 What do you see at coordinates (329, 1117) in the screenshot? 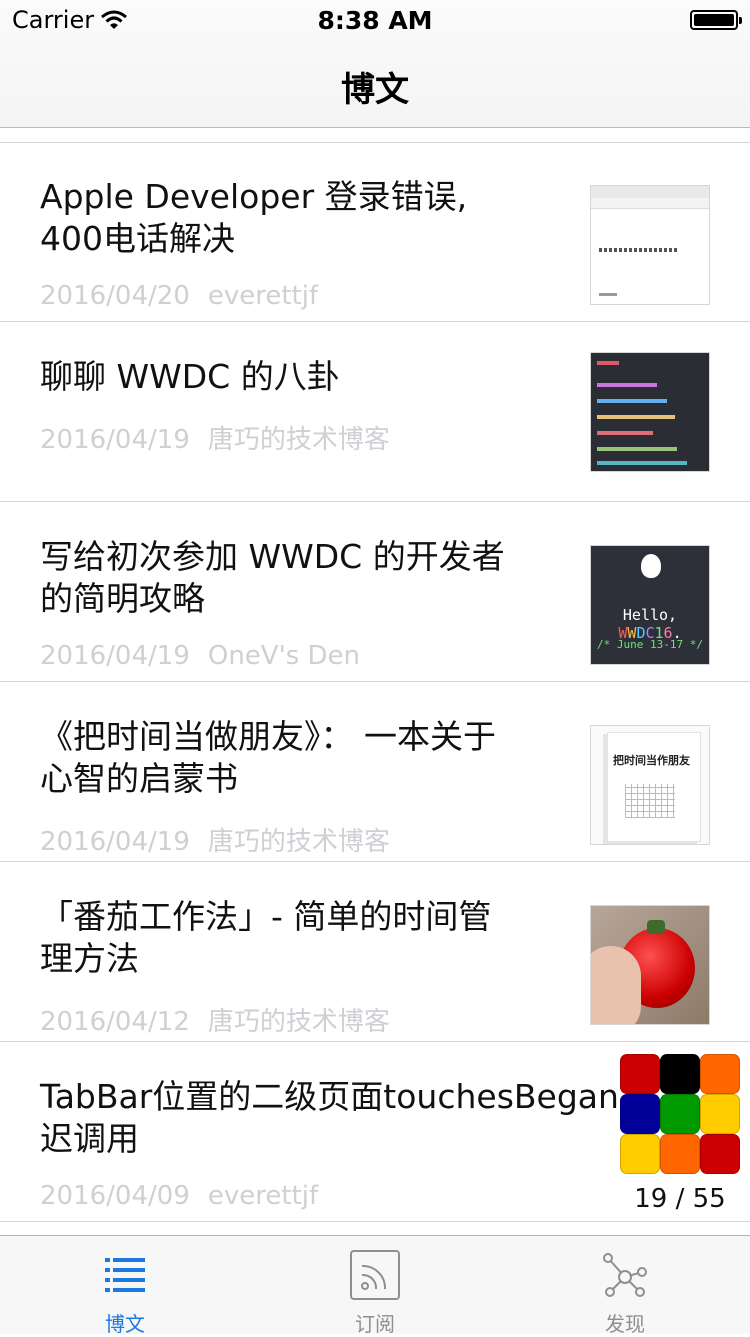
I see `article-title: TabBar位置的二级页面touchesBegan 迟调用` at bounding box center [329, 1117].